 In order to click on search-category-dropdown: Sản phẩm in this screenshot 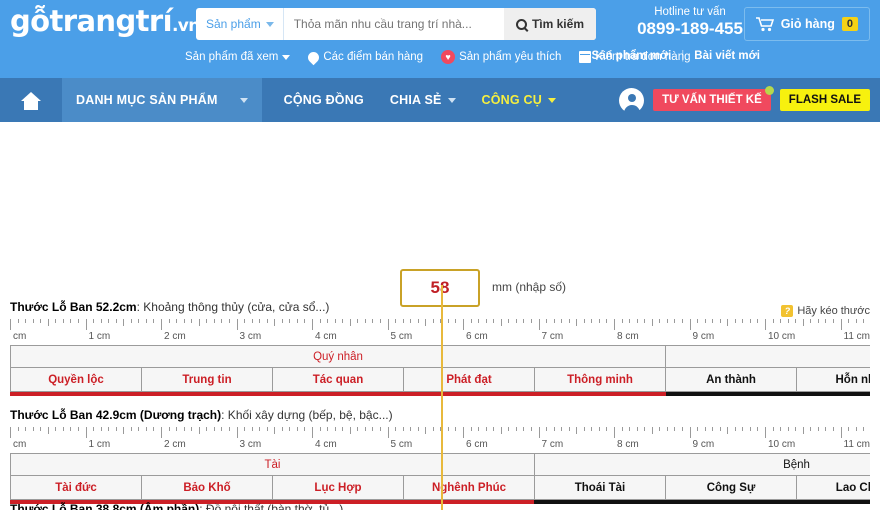, I will do `click(240, 24)`.